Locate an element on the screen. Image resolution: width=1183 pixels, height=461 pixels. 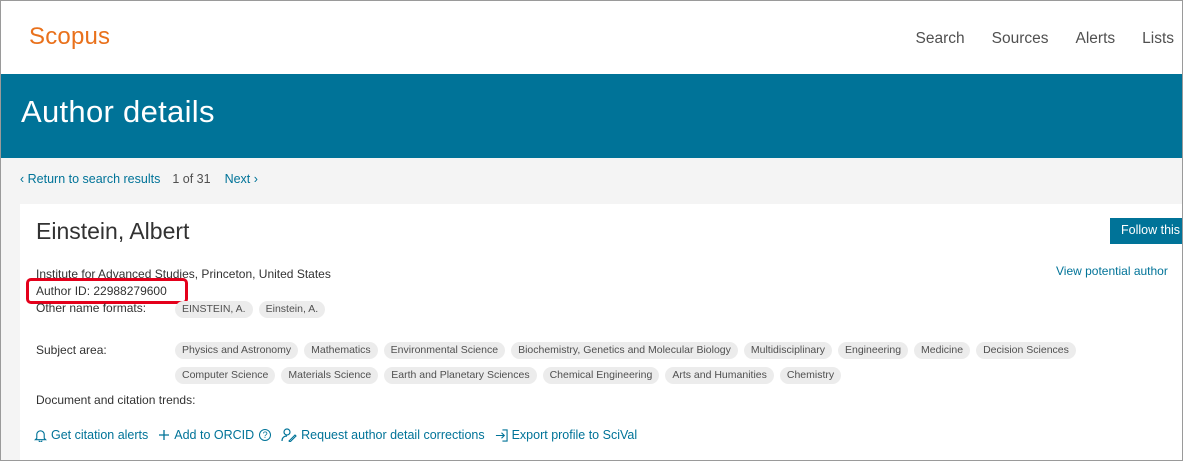
subject-pill: Arts and Humanities is located at coordinates (719, 375).